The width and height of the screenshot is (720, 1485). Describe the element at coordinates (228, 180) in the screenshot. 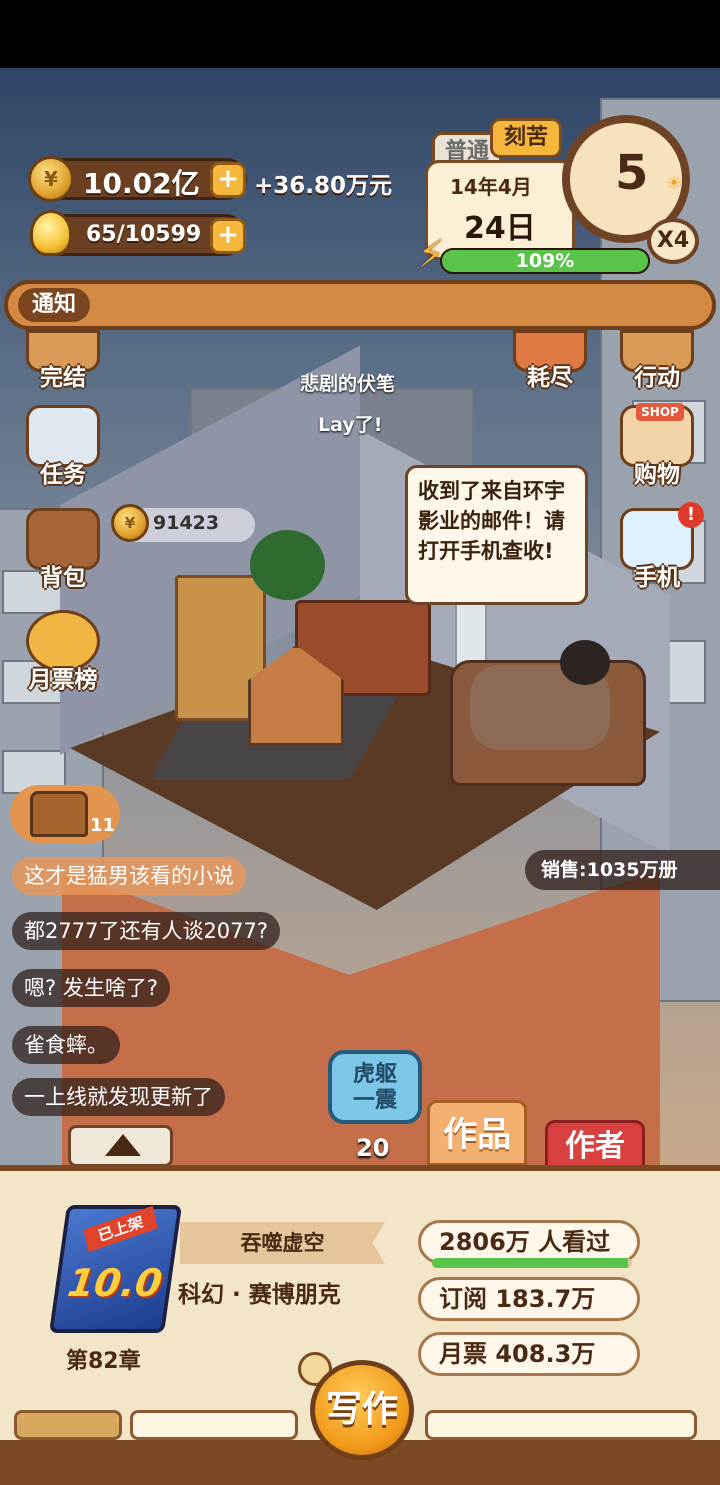

I see `add-money-button: +` at that location.